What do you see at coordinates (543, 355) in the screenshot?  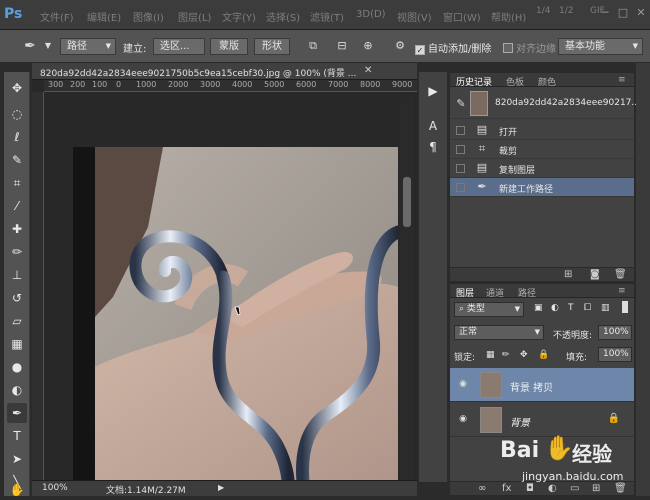 I see `lock-all-icon: 🔒` at bounding box center [543, 355].